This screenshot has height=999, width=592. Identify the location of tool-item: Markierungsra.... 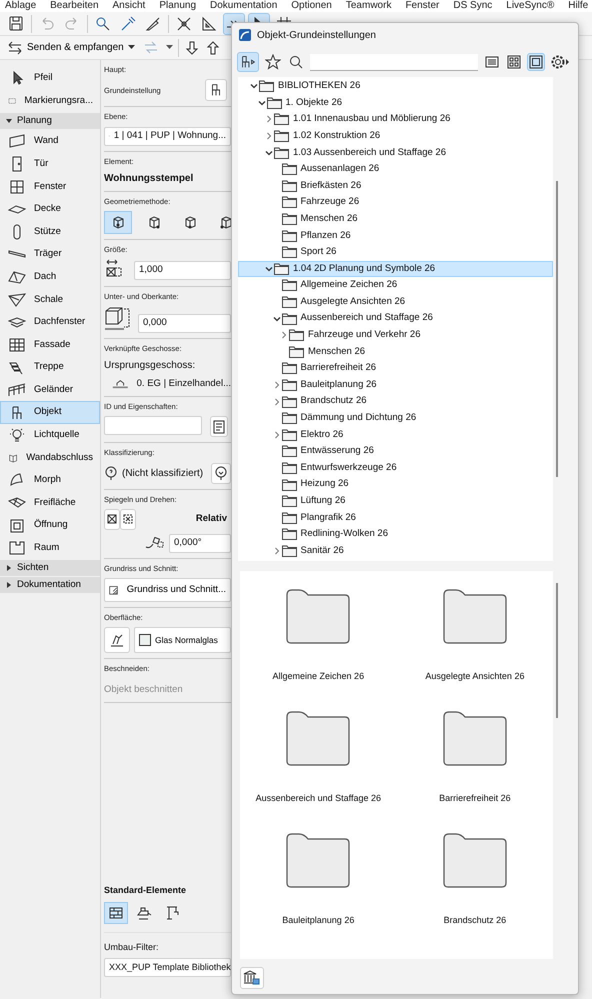
(50, 101).